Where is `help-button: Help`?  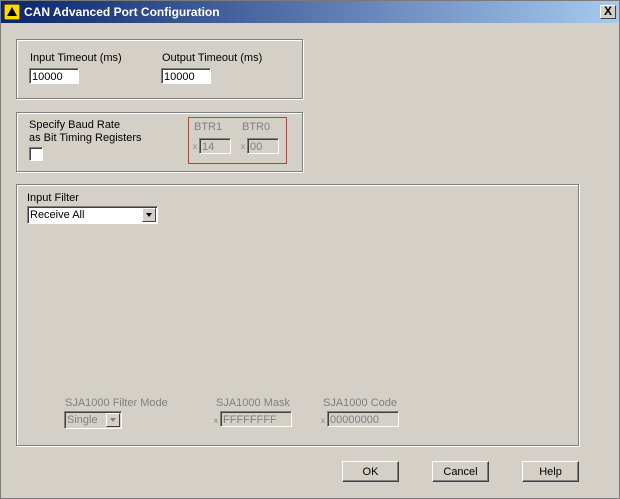 help-button: Help is located at coordinates (550, 471).